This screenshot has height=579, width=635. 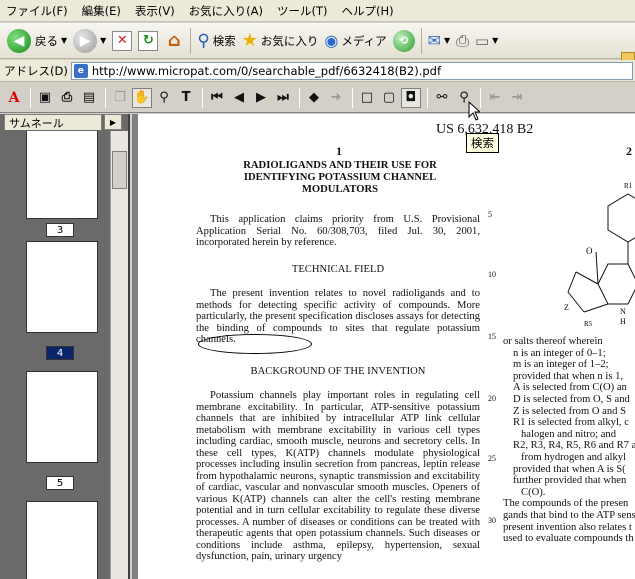 What do you see at coordinates (569, 388) in the screenshot?
I see `text-line: A is selected from C(O) an` at bounding box center [569, 388].